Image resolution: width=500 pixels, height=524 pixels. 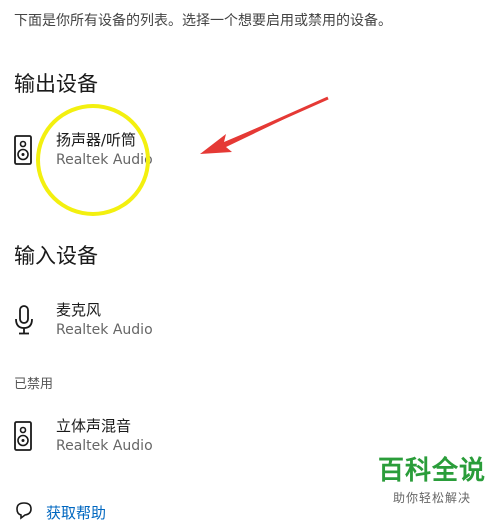 I want to click on speaker-icon, so click(x=31, y=436).